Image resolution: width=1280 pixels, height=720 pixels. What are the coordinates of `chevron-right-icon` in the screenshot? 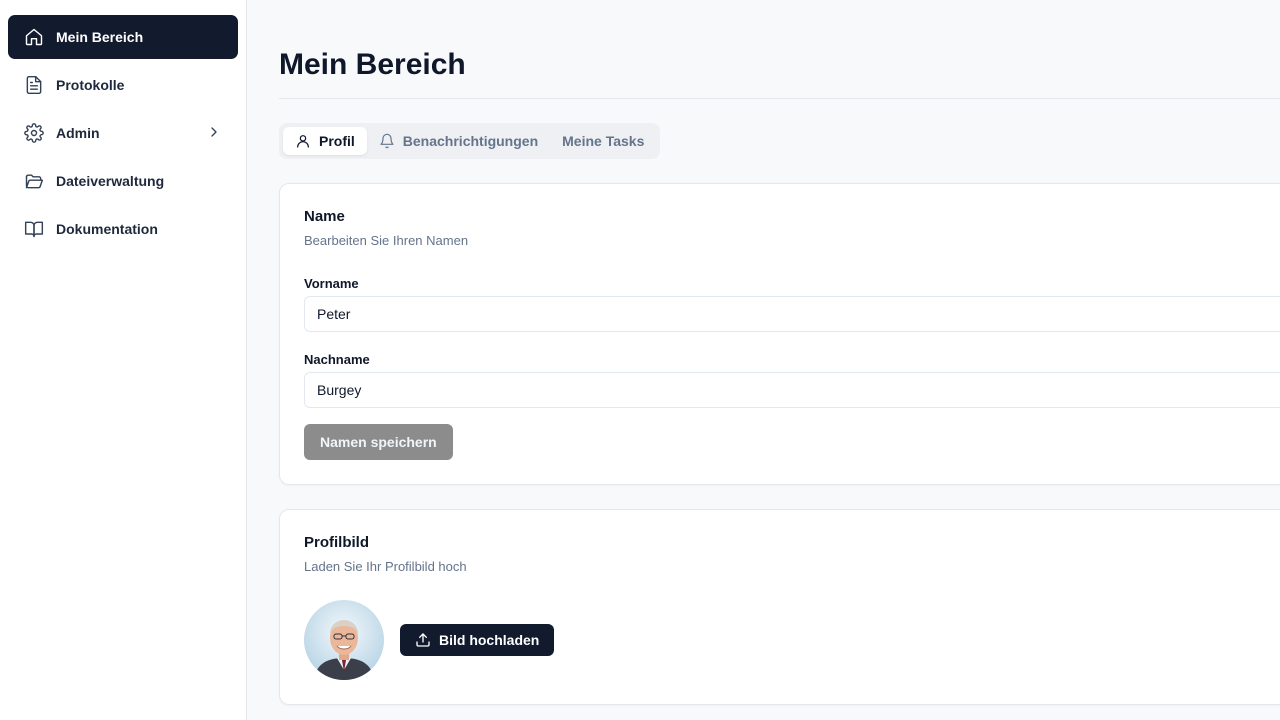 It's located at (214, 133).